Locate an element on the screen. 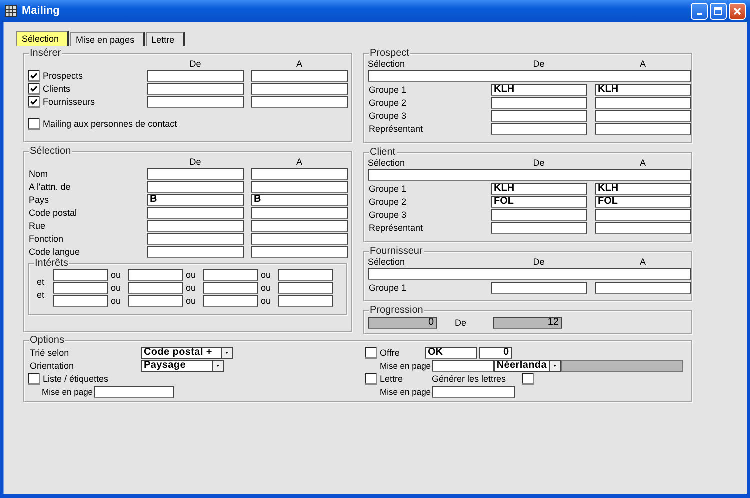 The image size is (750, 498). text-field: OK is located at coordinates (451, 352).